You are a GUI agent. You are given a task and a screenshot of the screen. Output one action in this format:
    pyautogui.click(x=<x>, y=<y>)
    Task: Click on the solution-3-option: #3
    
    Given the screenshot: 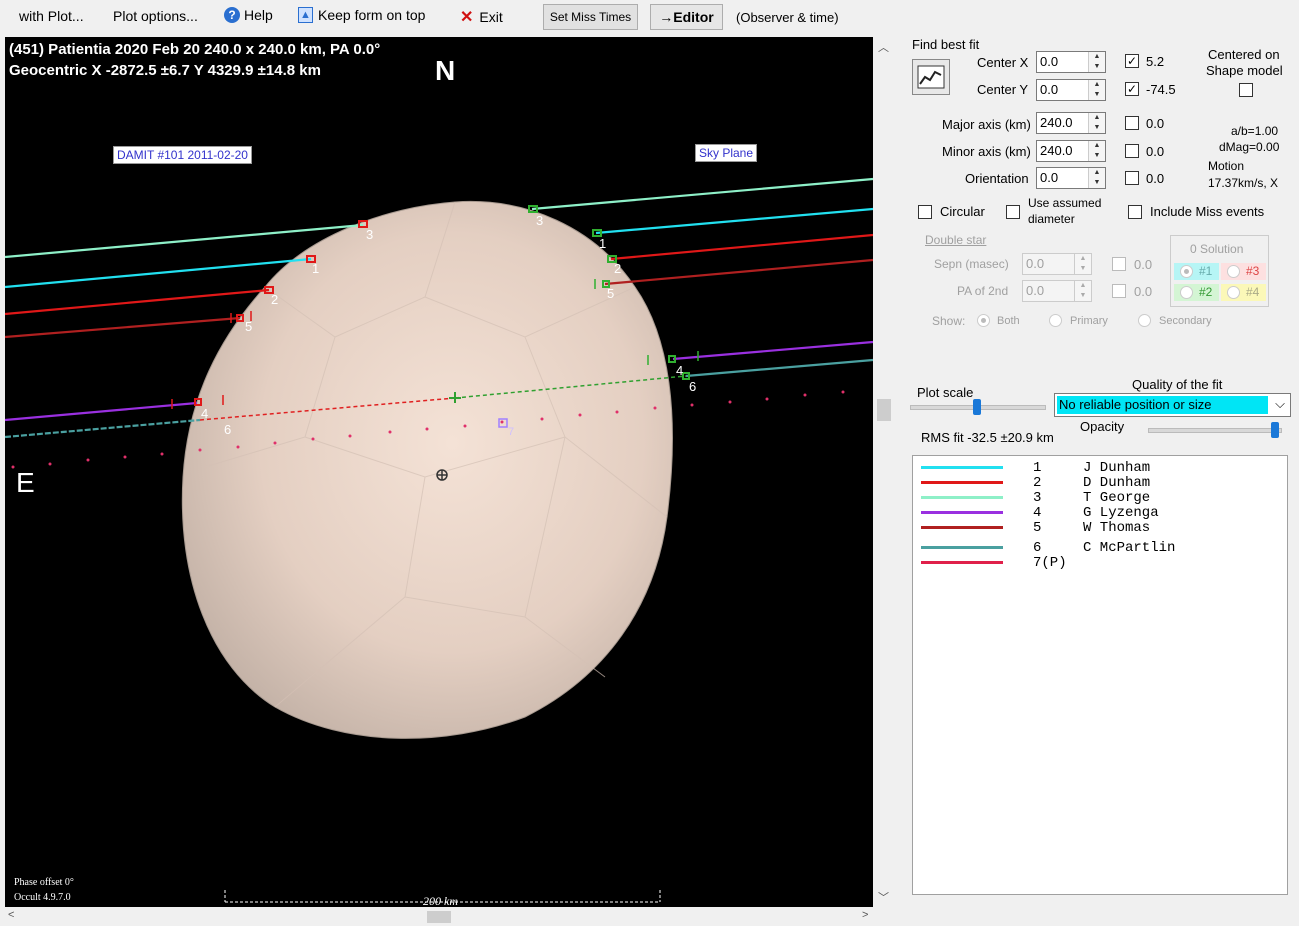 What is the action you would take?
    pyautogui.click(x=1243, y=271)
    